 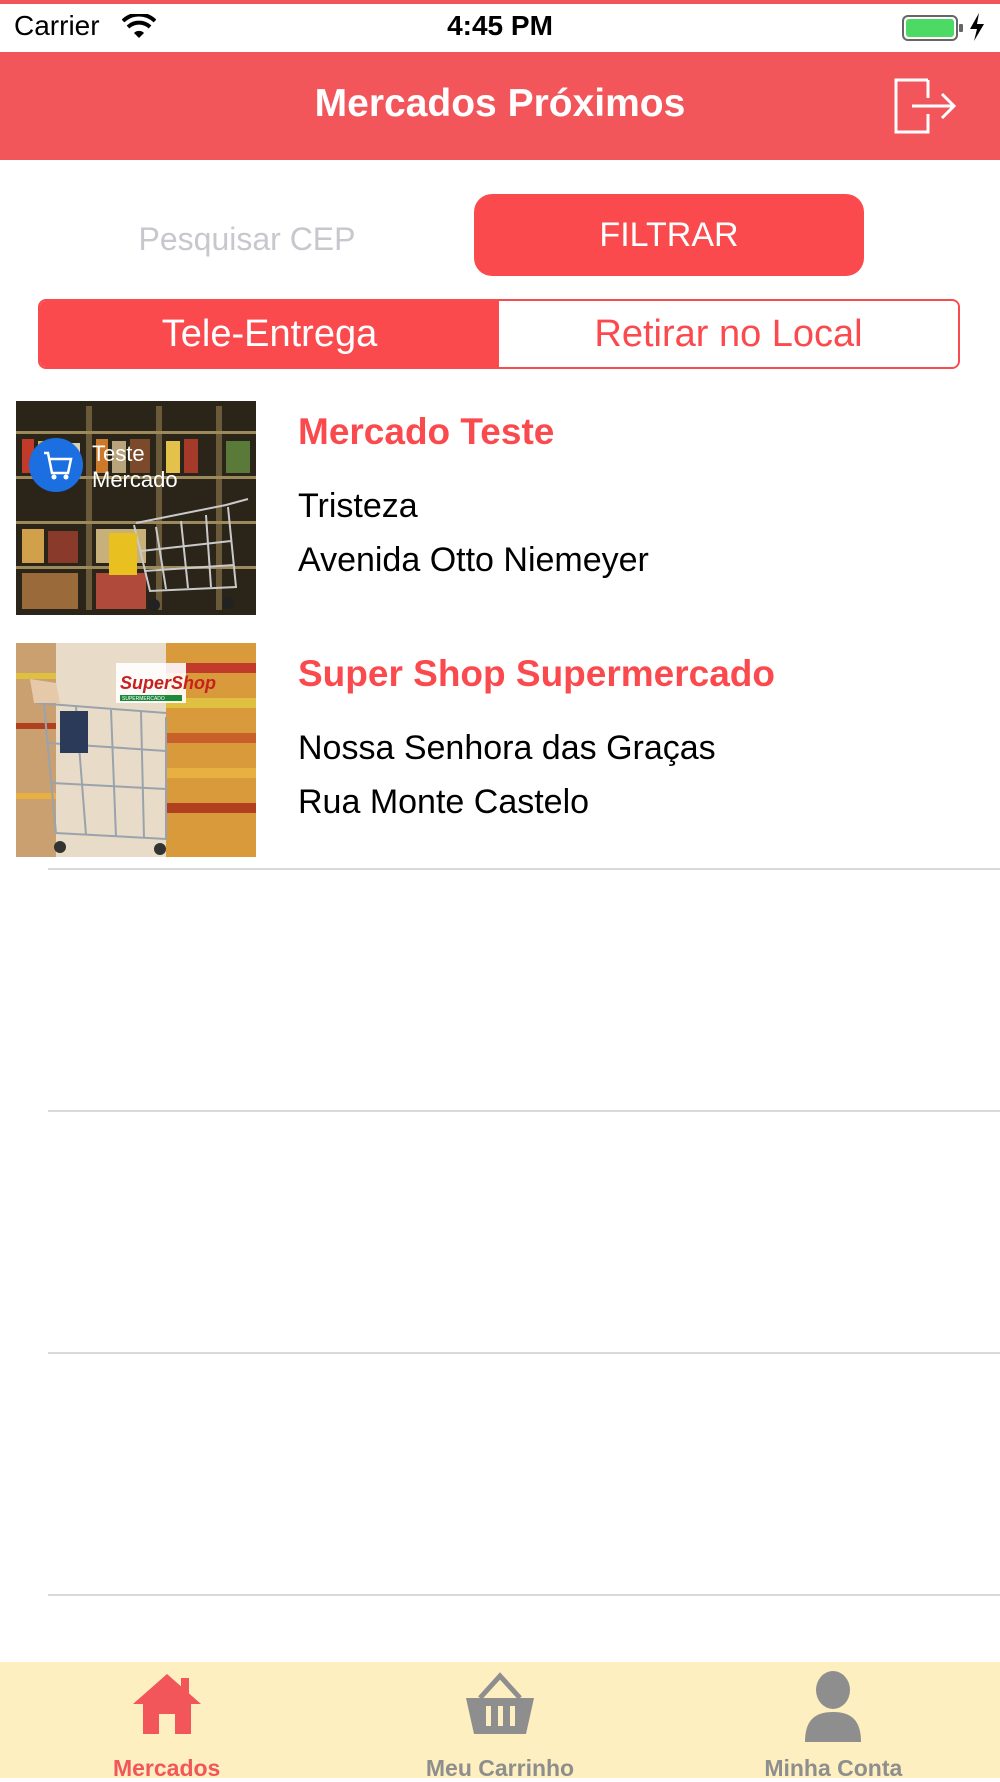 What do you see at coordinates (833, 1706) in the screenshot?
I see `person-icon` at bounding box center [833, 1706].